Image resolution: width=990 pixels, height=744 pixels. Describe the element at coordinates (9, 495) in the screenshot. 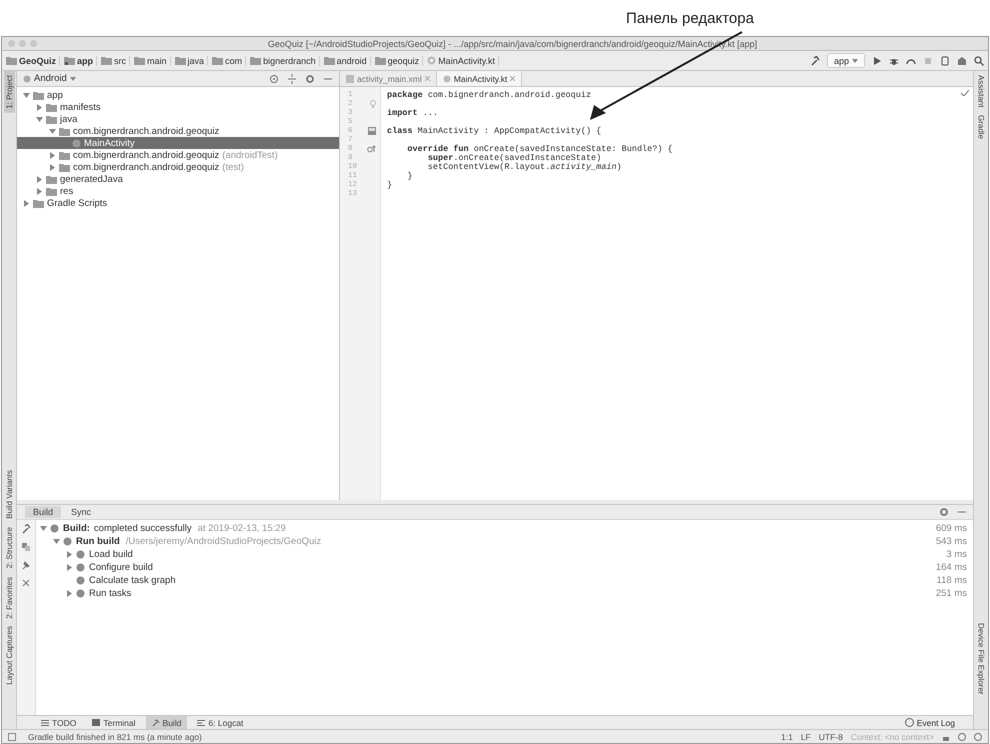

I see `tool-window-tab: Build Variants` at that location.